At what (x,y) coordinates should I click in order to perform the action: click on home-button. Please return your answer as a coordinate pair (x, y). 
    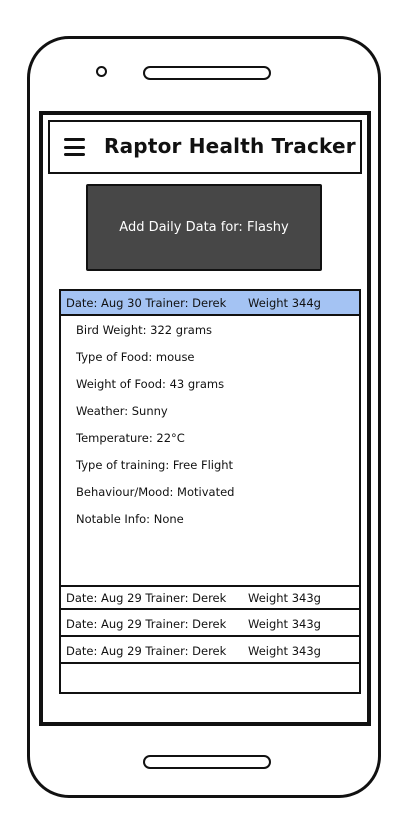
    Looking at the image, I should click on (207, 762).